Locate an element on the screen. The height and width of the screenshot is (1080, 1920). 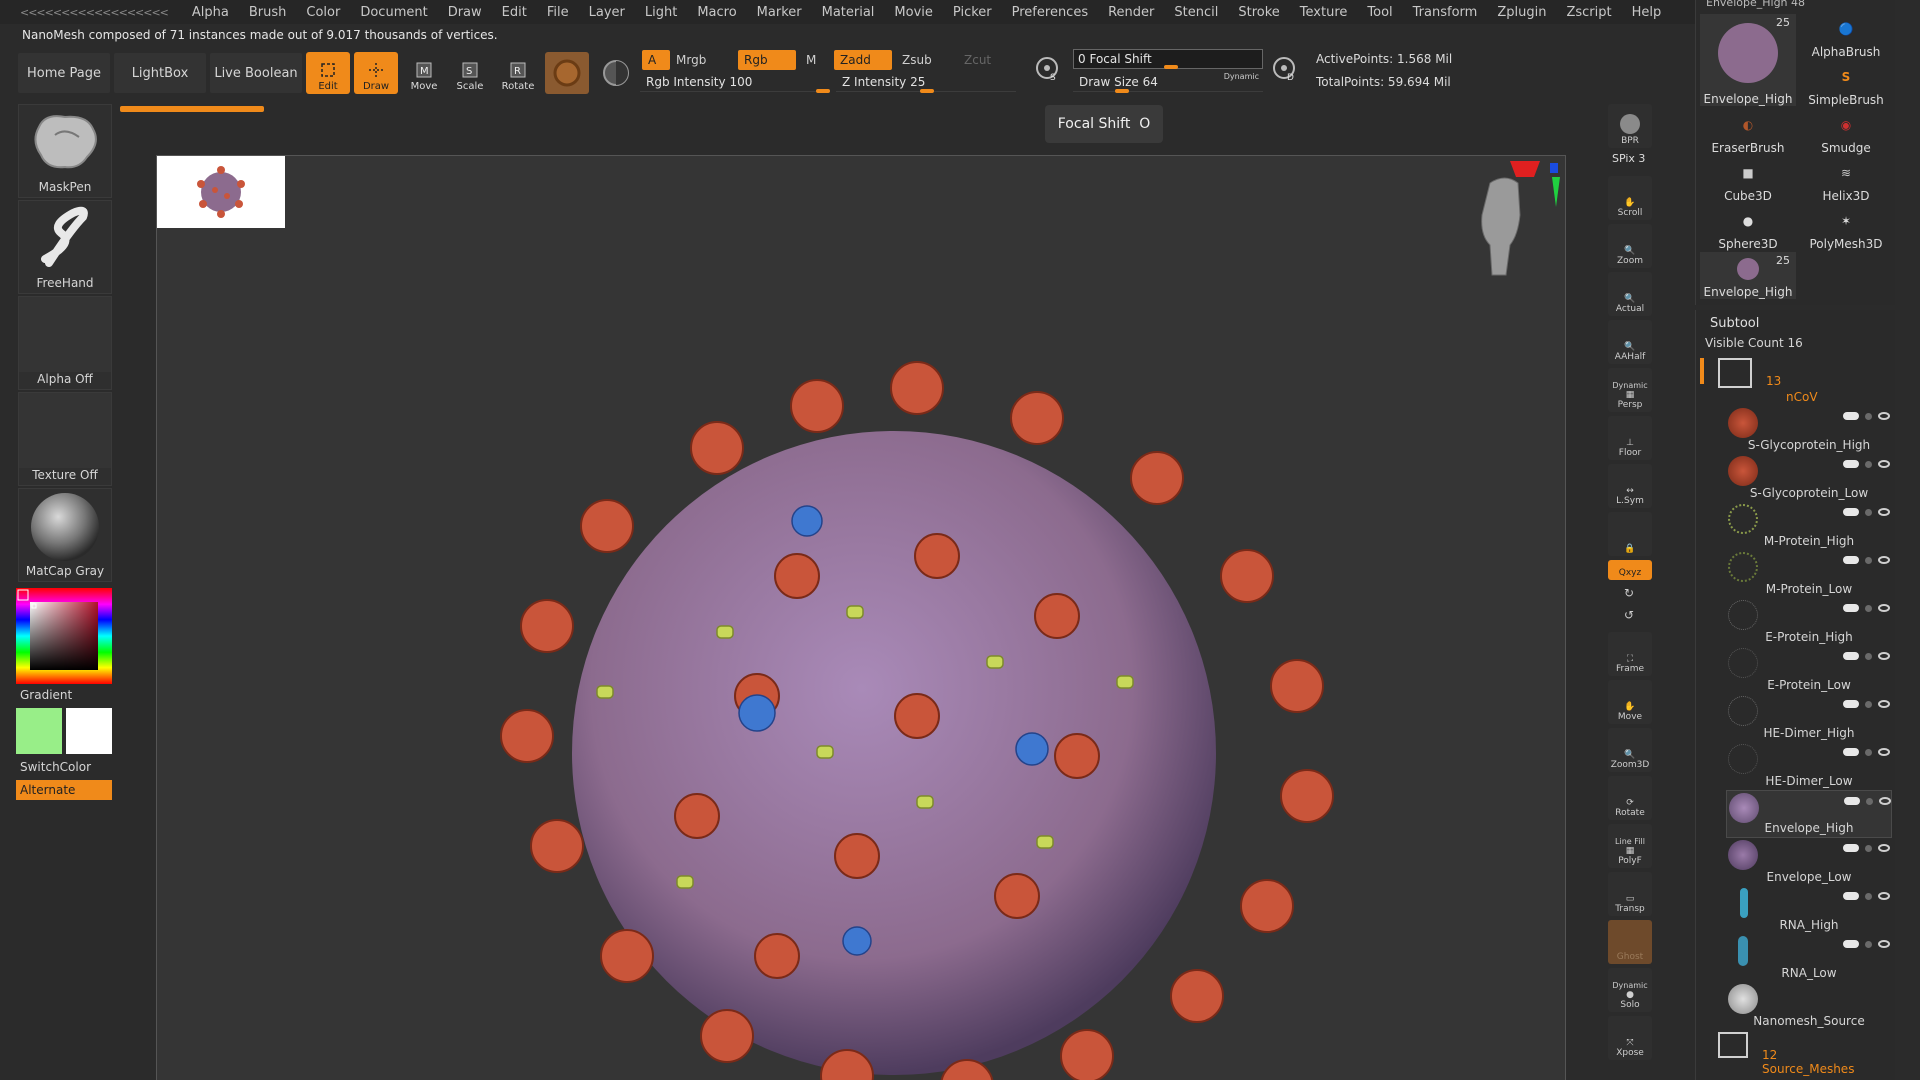
dynamic-toggle: Dynamic is located at coordinates (1241, 76).